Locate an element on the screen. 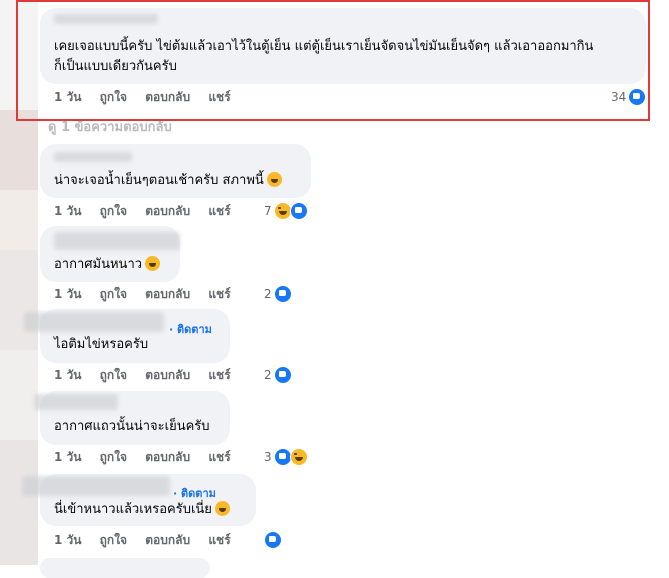  reply-text: อากาศมันหนาว is located at coordinates (107, 265).